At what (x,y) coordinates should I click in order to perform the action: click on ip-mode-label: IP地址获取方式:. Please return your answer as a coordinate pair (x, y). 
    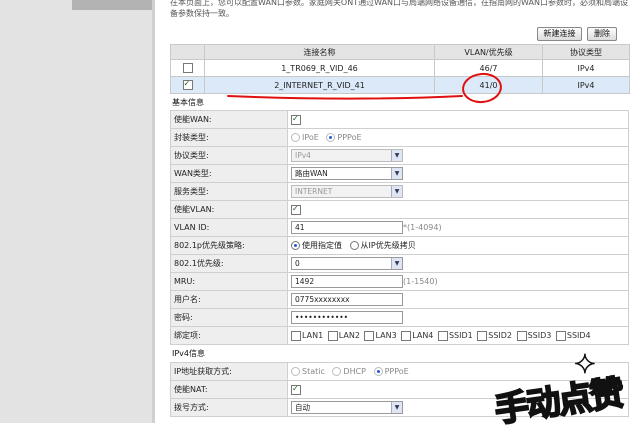
    Looking at the image, I should click on (229, 371).